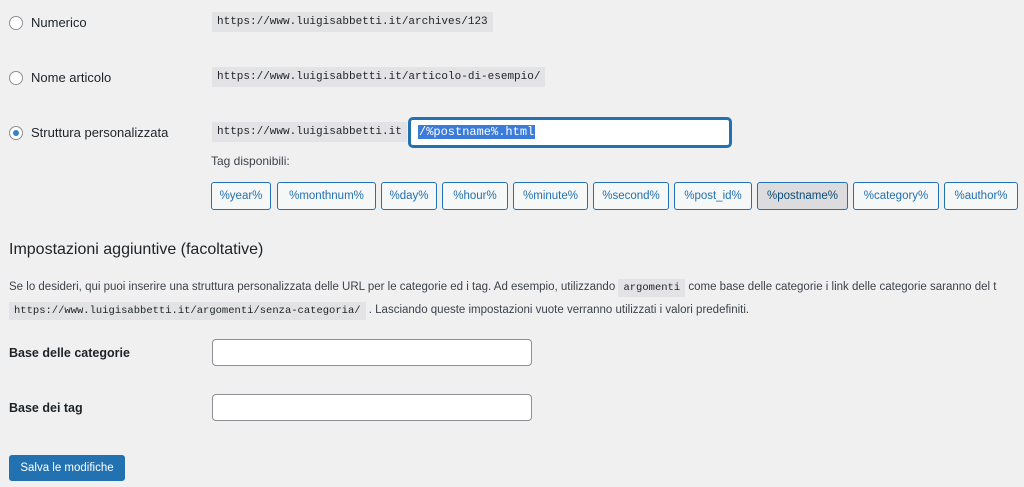 The image size is (1024, 487). Describe the element at coordinates (550, 196) in the screenshot. I see `tag-button-minute: %minute%` at that location.